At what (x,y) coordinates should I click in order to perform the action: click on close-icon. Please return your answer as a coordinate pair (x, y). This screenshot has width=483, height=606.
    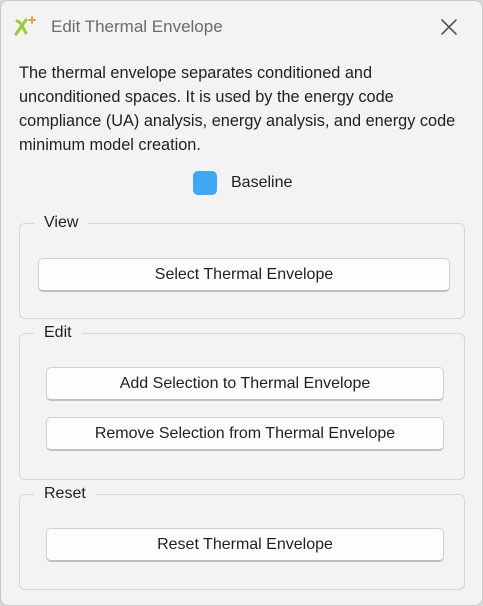
    Looking at the image, I should click on (449, 27).